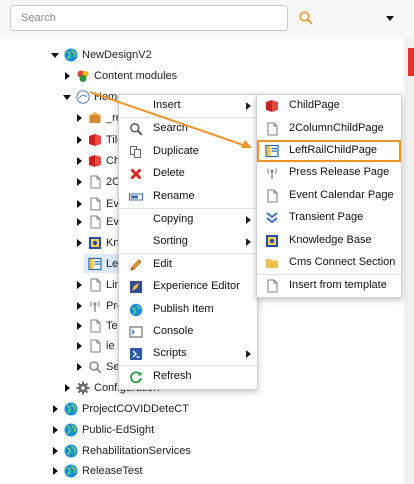 This screenshot has height=484, width=414. Describe the element at coordinates (136, 197) in the screenshot. I see `rename-icon` at that location.